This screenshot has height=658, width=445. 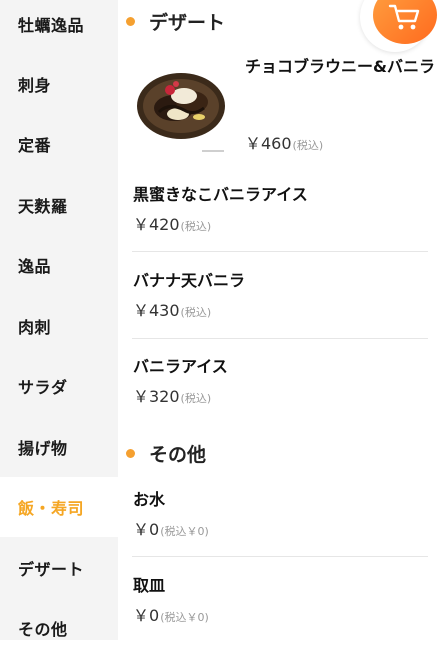 What do you see at coordinates (59, 265) in the screenshot?
I see `sidebar-item-specialty: 逸品` at bounding box center [59, 265].